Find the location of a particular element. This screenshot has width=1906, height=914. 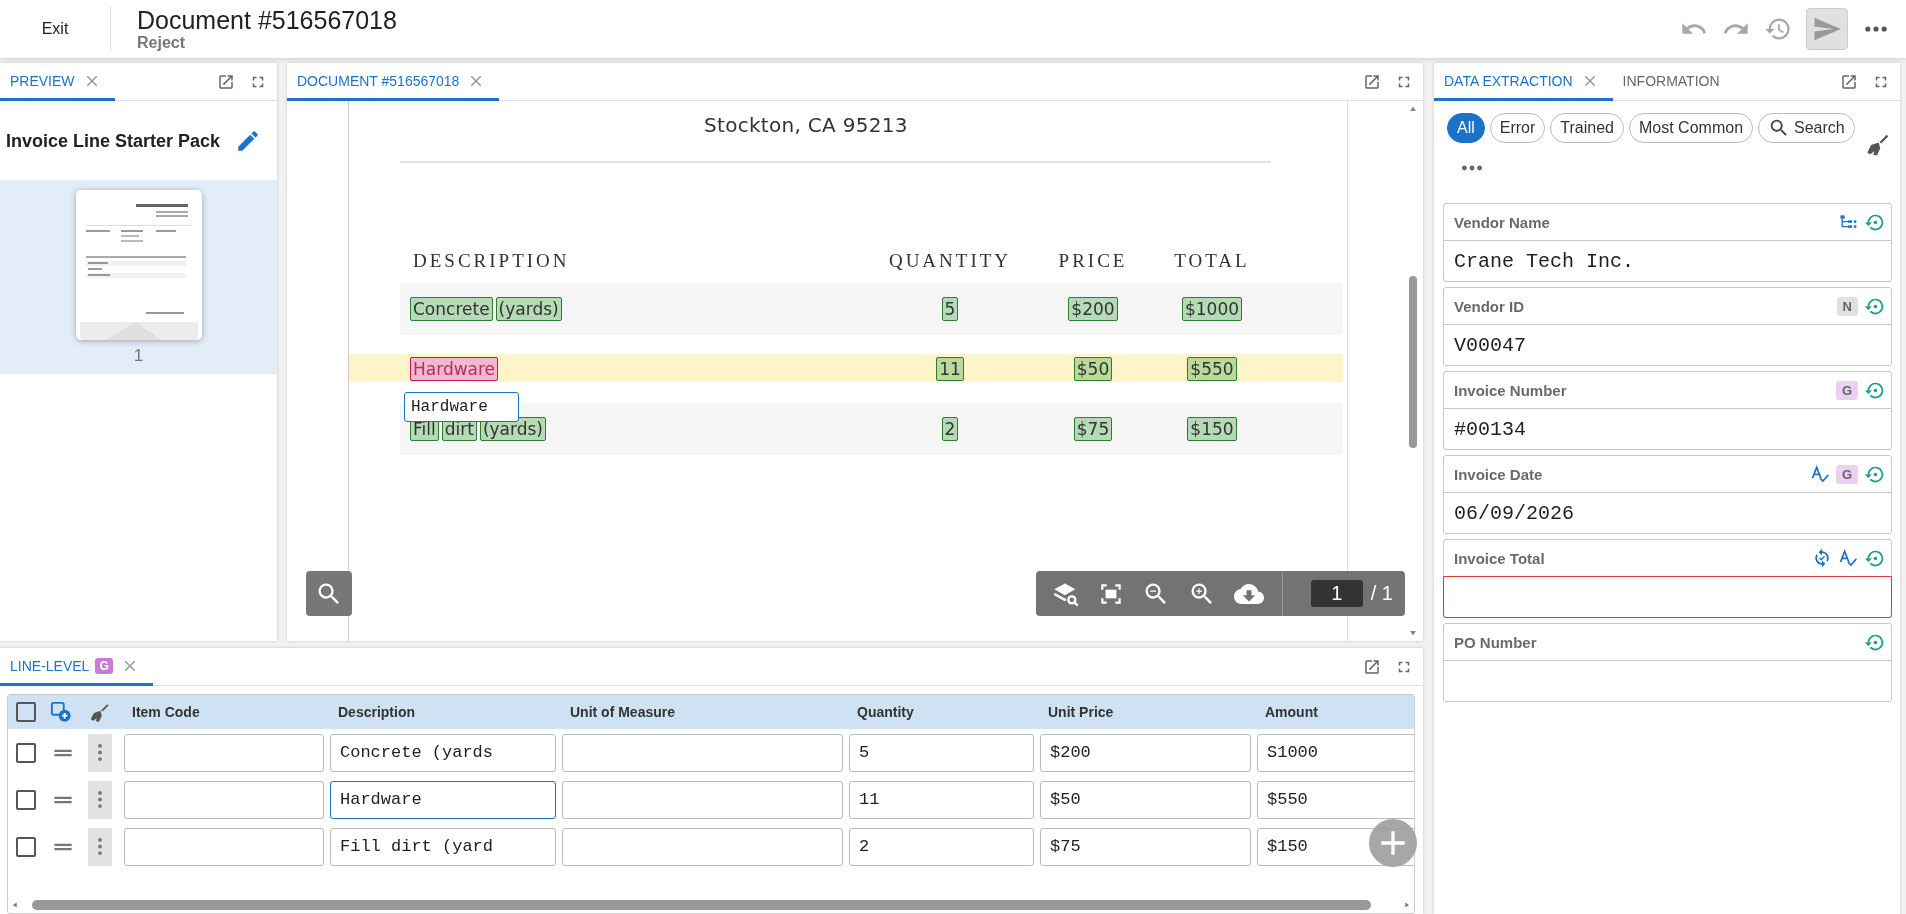

column-heading: DESCRIPTION is located at coordinates (491, 261).